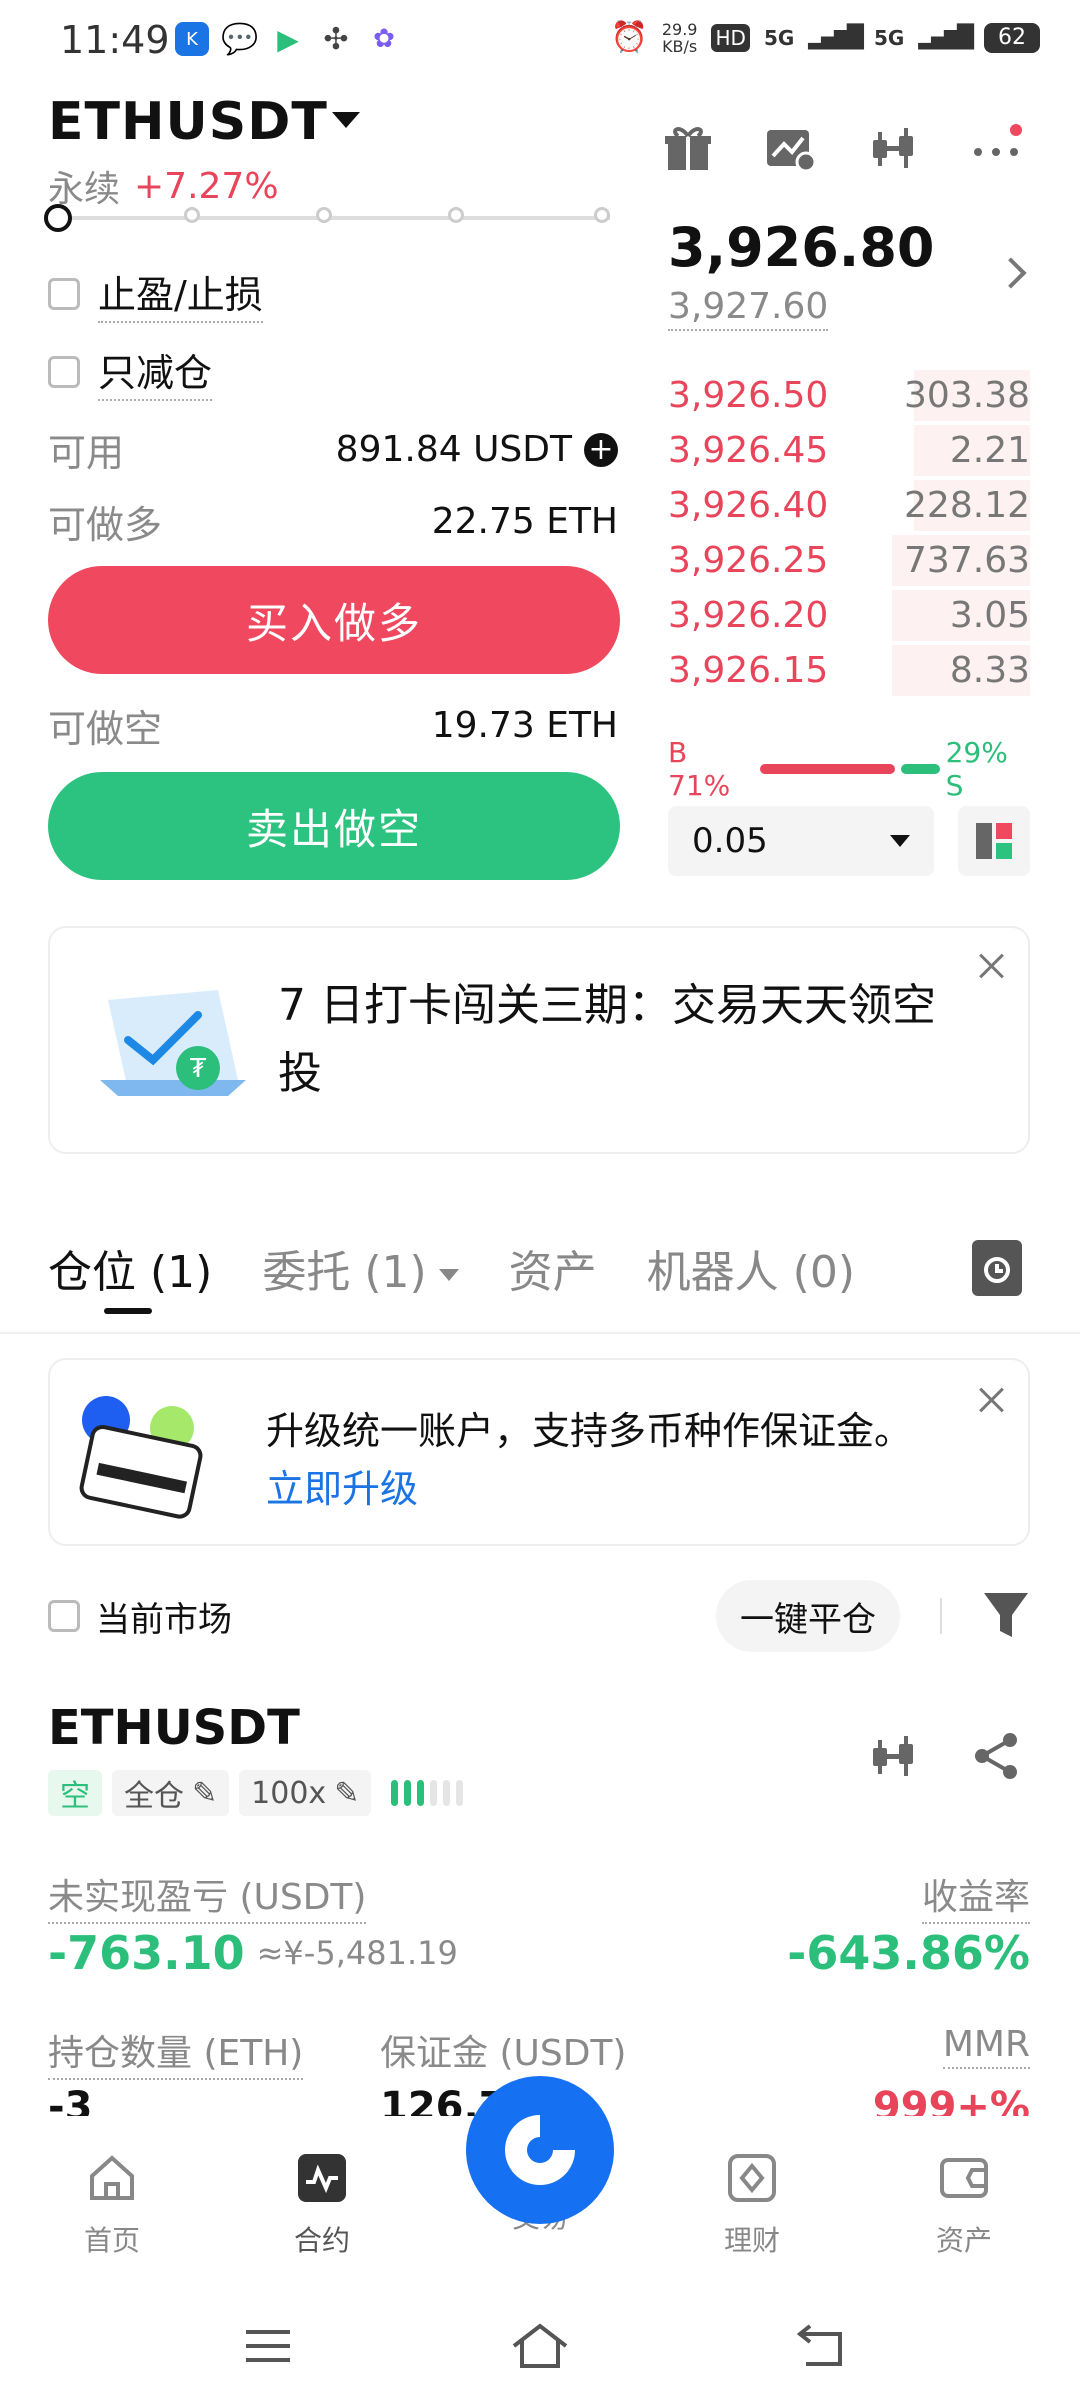 The image size is (1080, 2408). What do you see at coordinates (539, 1452) in the screenshot?
I see `upgrade-account-banner: 升级统一账户，支持多币种作保证金。 立即升级` at bounding box center [539, 1452].